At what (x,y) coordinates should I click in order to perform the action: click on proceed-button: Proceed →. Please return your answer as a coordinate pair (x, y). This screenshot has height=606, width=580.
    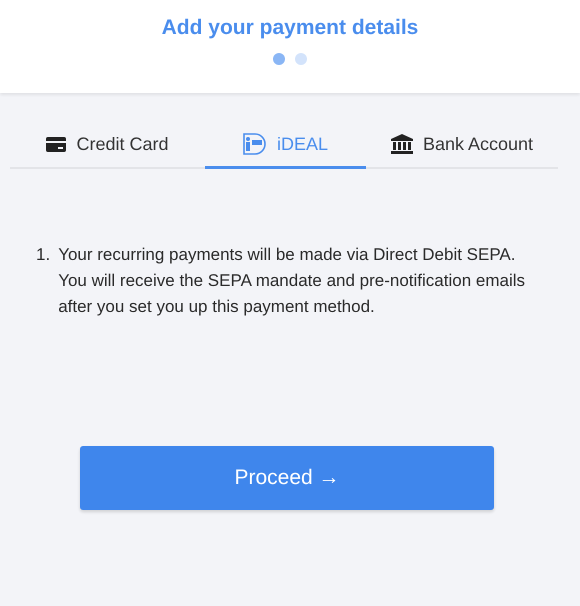
    Looking at the image, I should click on (287, 478).